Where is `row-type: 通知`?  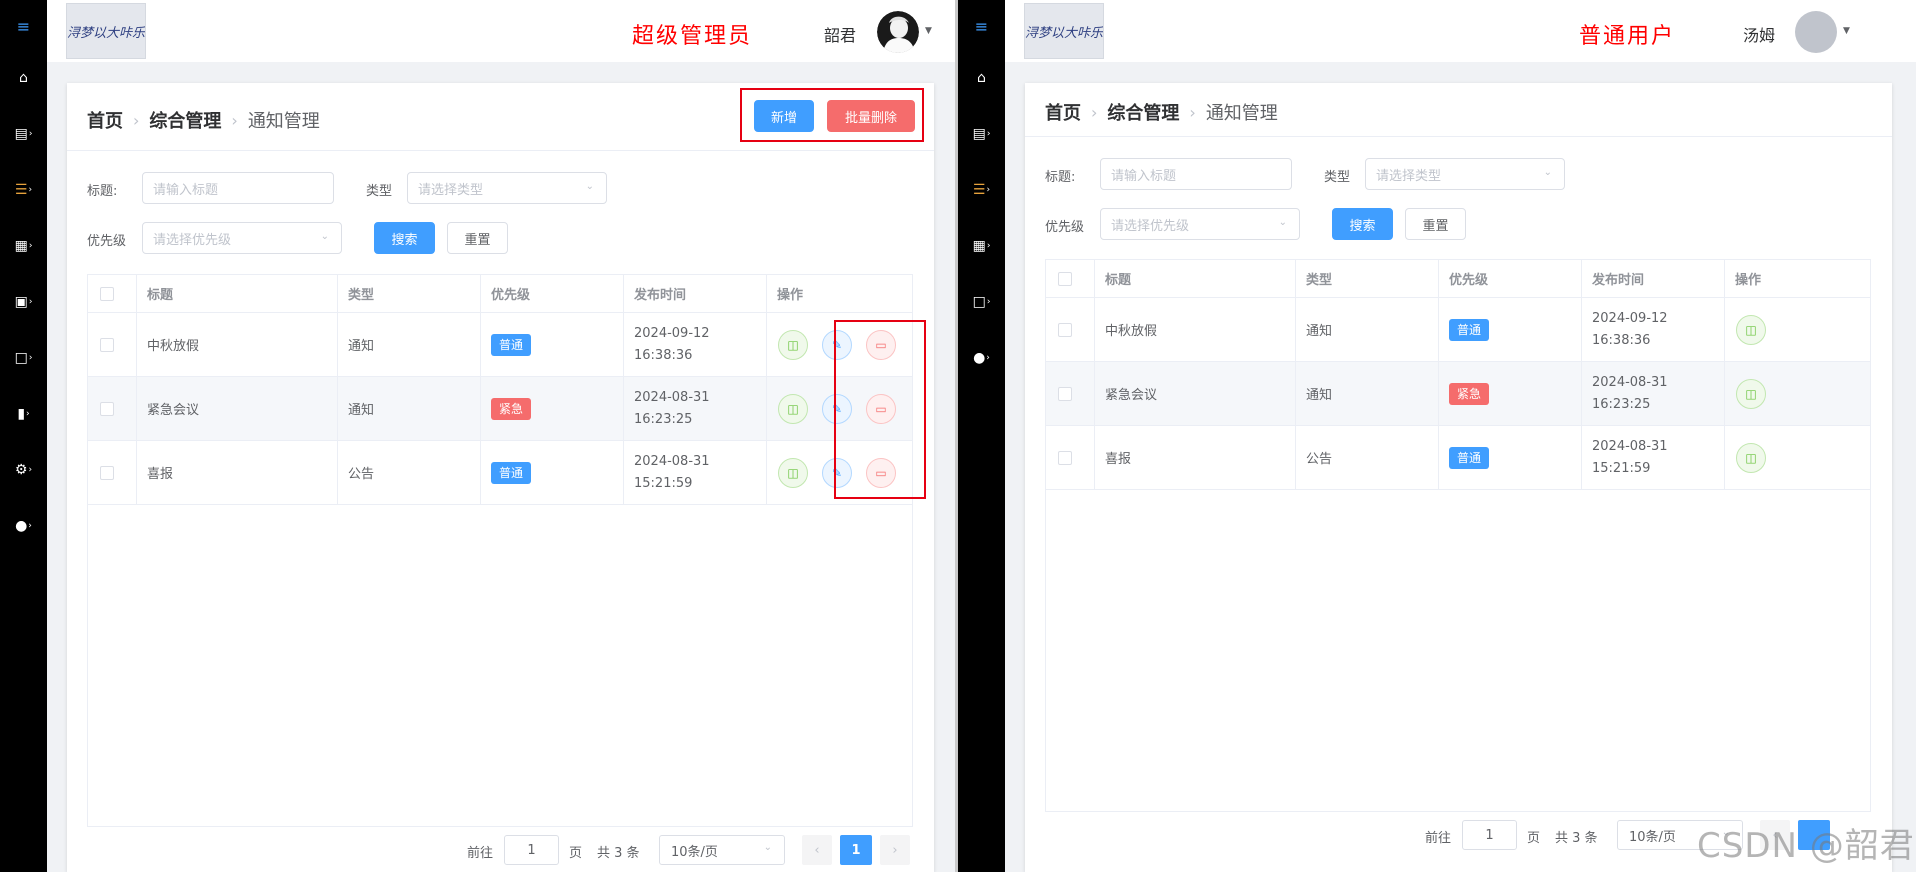 row-type: 通知 is located at coordinates (409, 408).